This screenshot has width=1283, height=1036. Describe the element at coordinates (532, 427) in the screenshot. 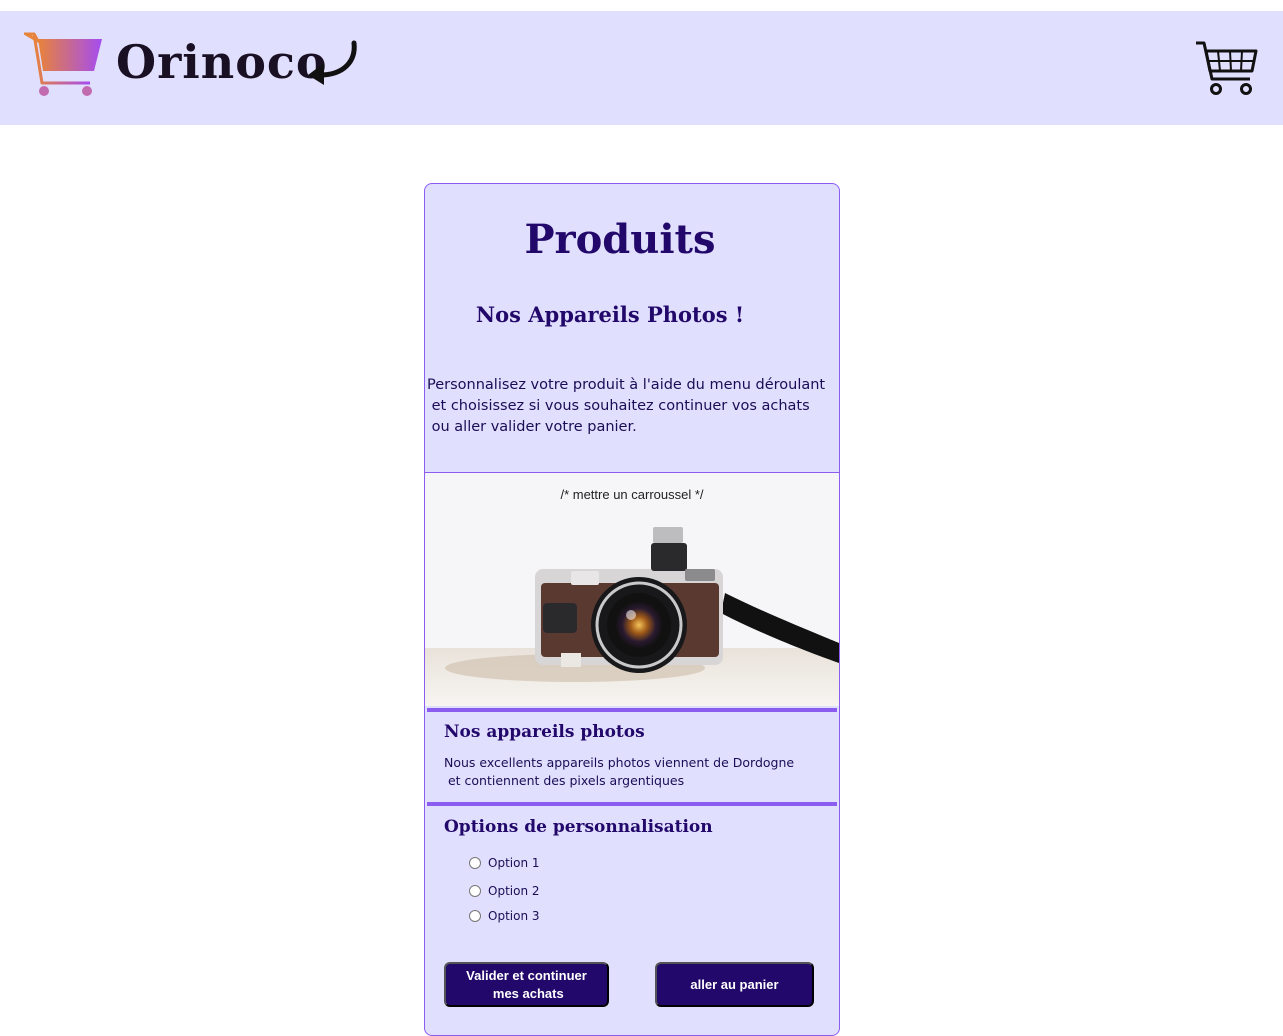

I see `intro-line: ou aller valider votre panier.` at that location.